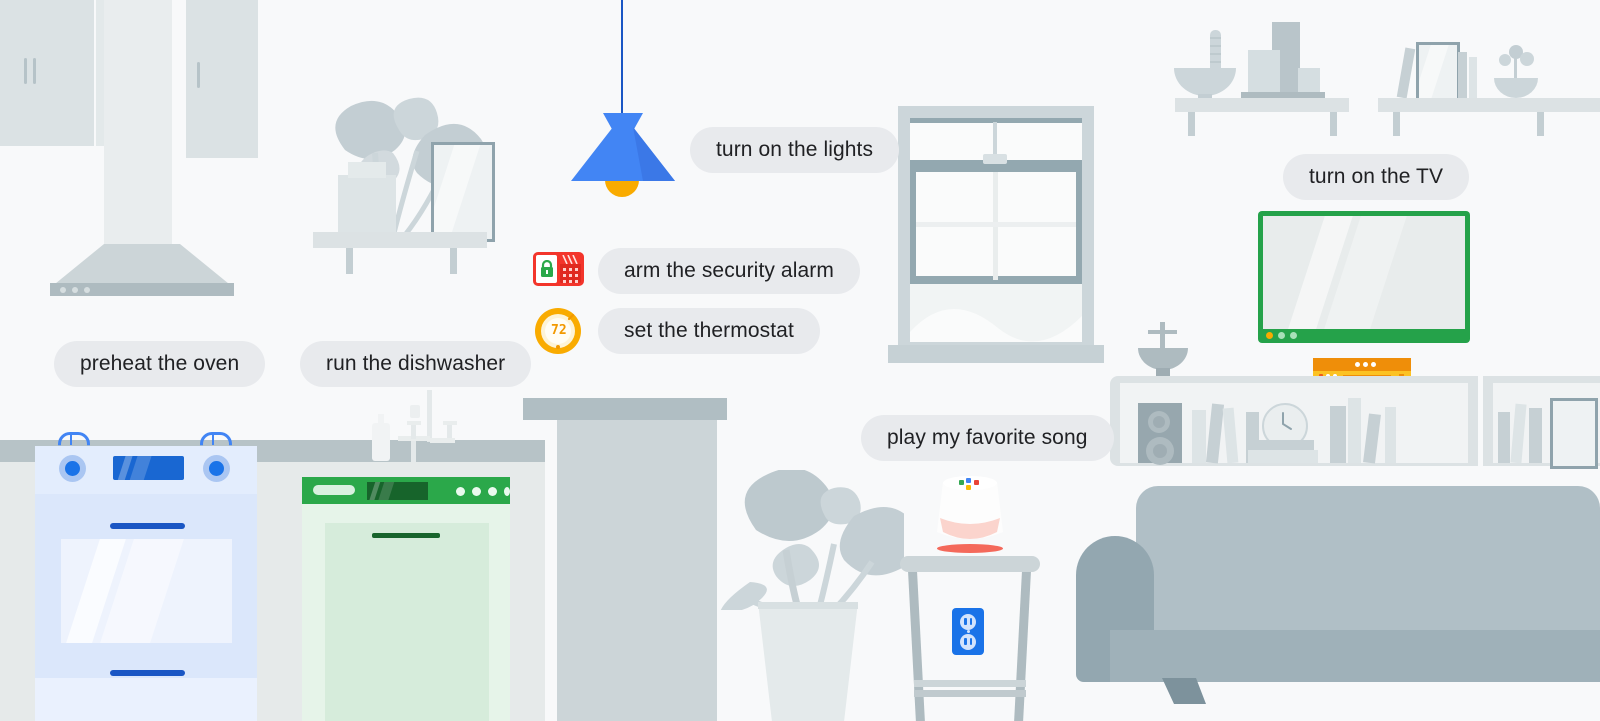 Image resolution: width=1600 pixels, height=721 pixels. I want to click on security-panel-icon, so click(558, 269).